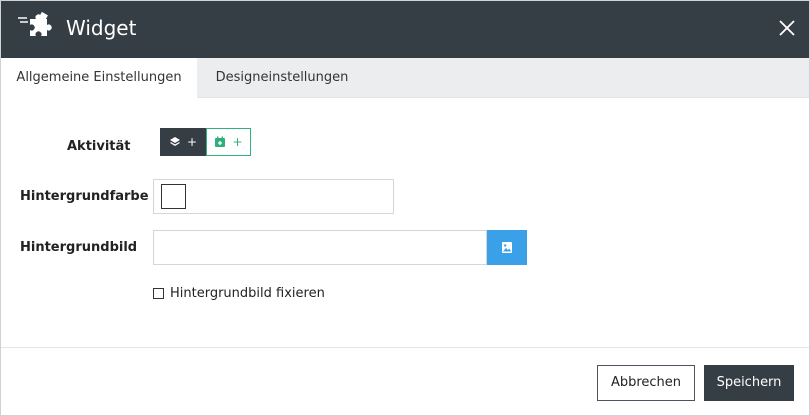 The height and width of the screenshot is (416, 810). Describe the element at coordinates (101, 28) in the screenshot. I see `dialog-title: Widget` at that location.